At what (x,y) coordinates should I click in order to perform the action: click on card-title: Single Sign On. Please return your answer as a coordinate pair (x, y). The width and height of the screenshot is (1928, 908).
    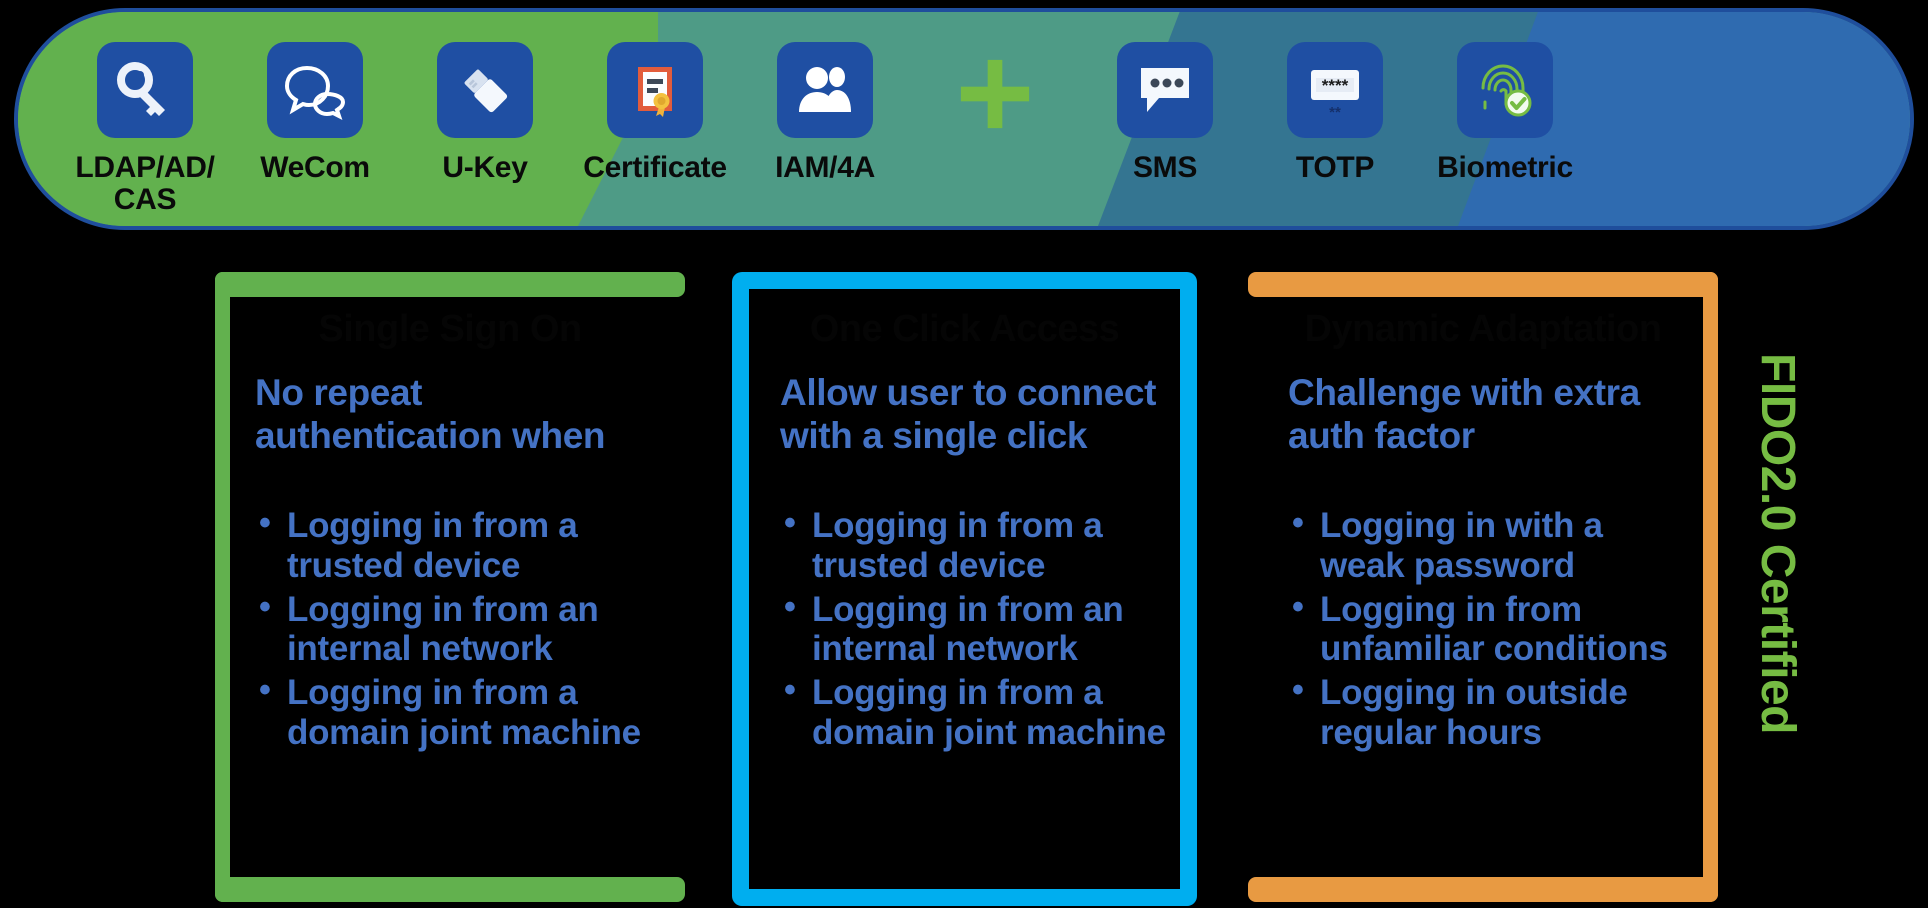
    Looking at the image, I should click on (450, 329).